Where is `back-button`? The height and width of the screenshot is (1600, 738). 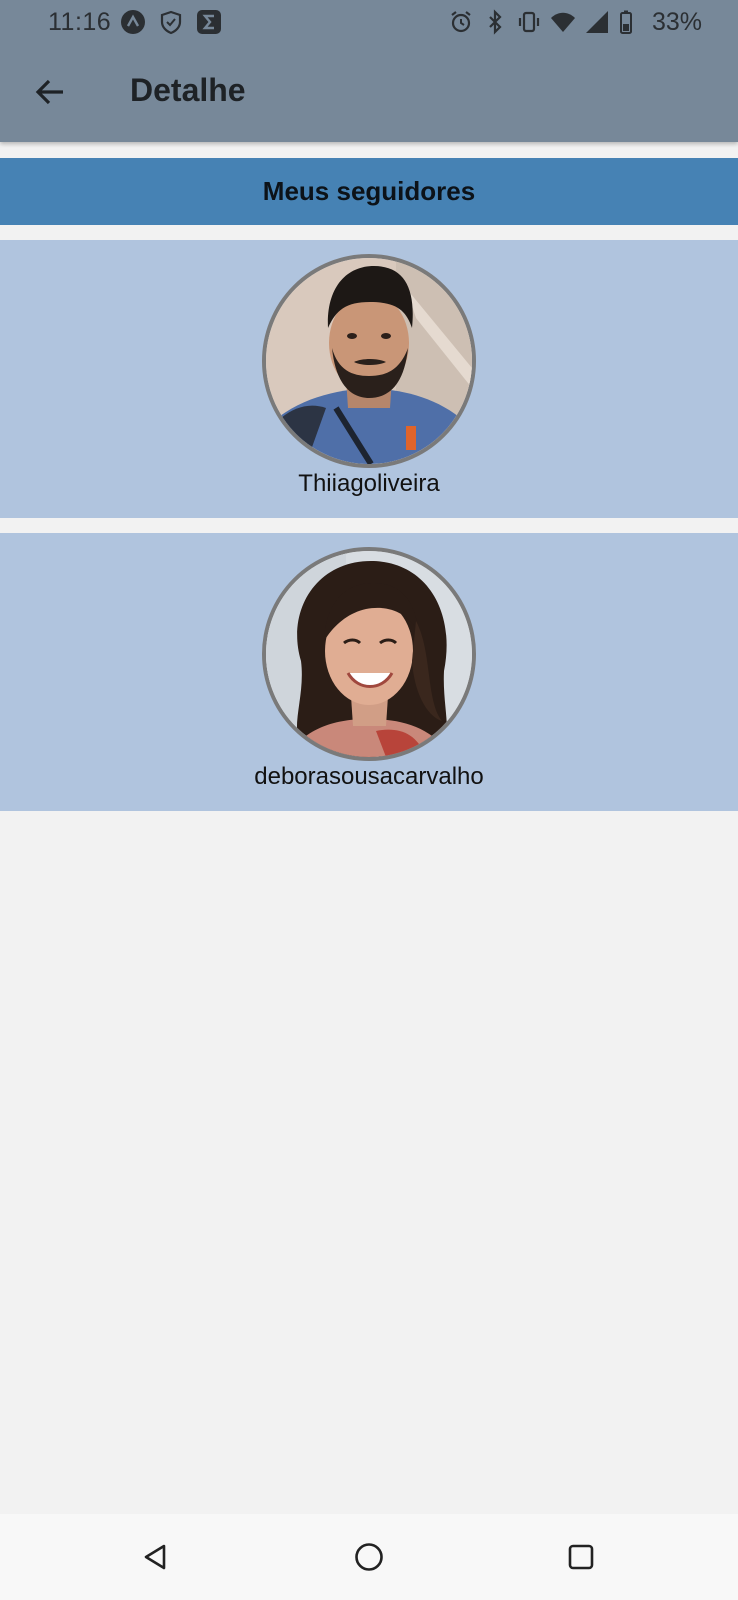 back-button is located at coordinates (50, 92).